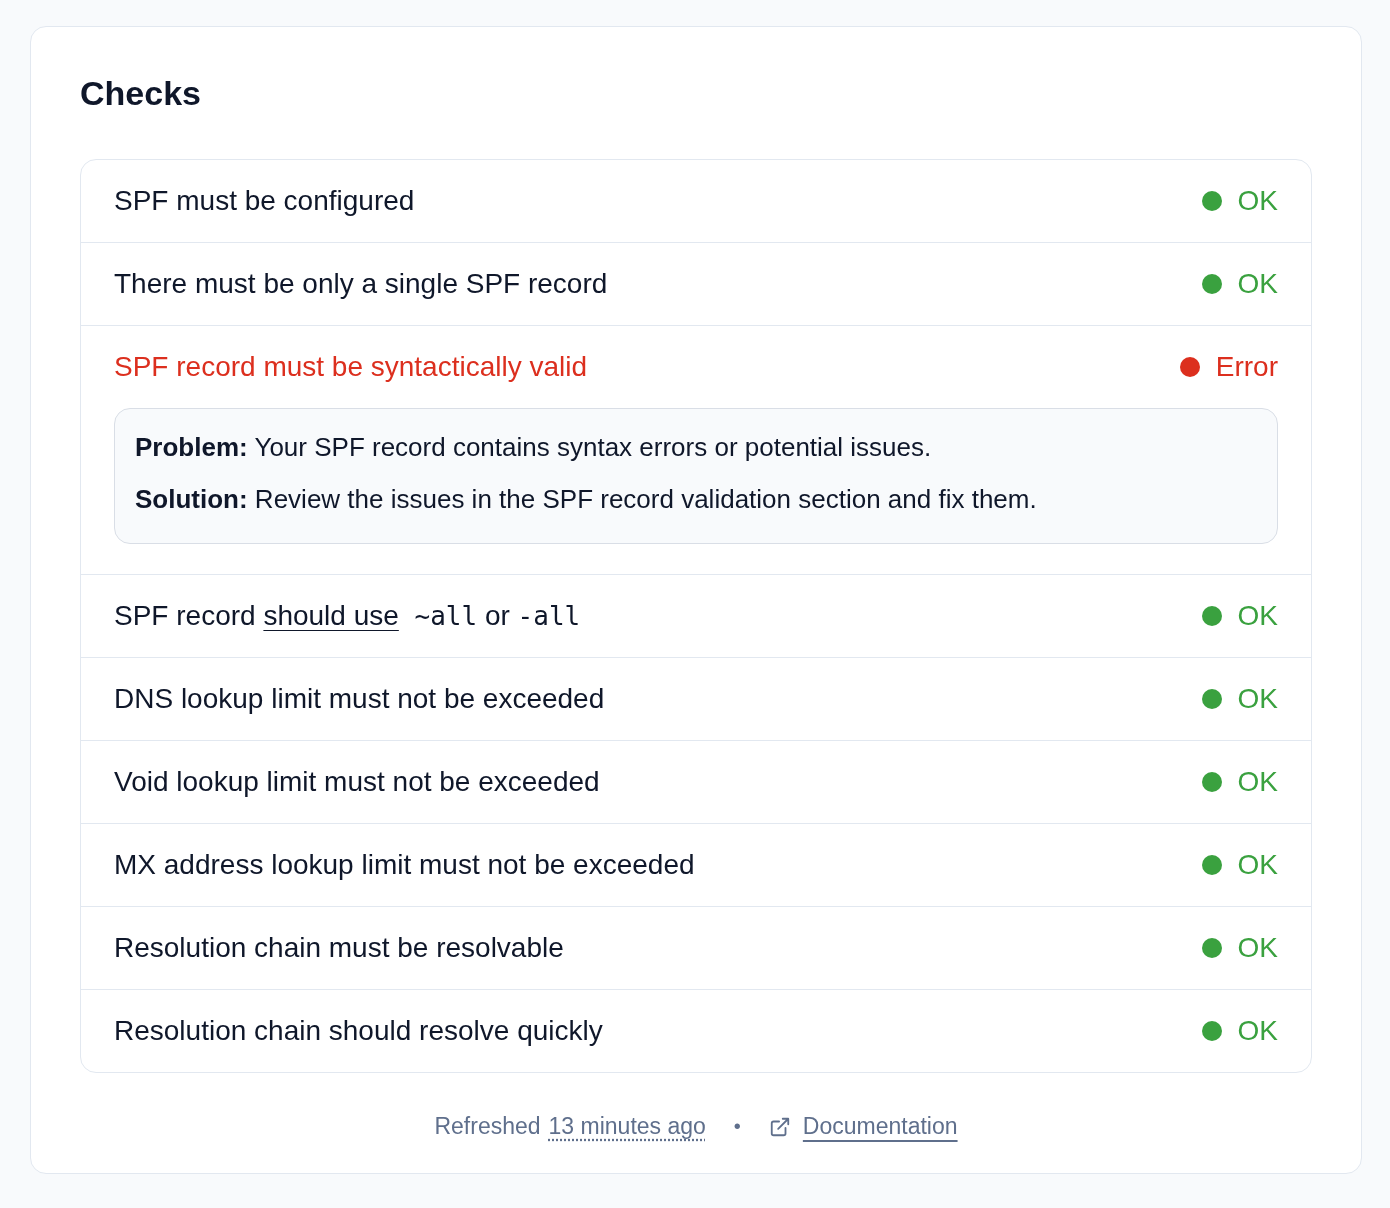  I want to click on text-link: should use, so click(331, 615).